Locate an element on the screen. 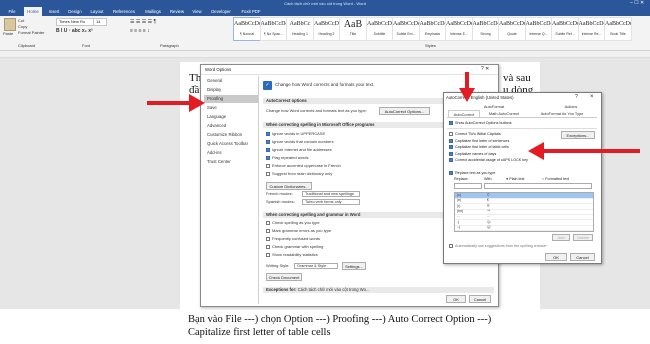 The image size is (650, 344). check-document-button: Check Document is located at coordinates (284, 277).